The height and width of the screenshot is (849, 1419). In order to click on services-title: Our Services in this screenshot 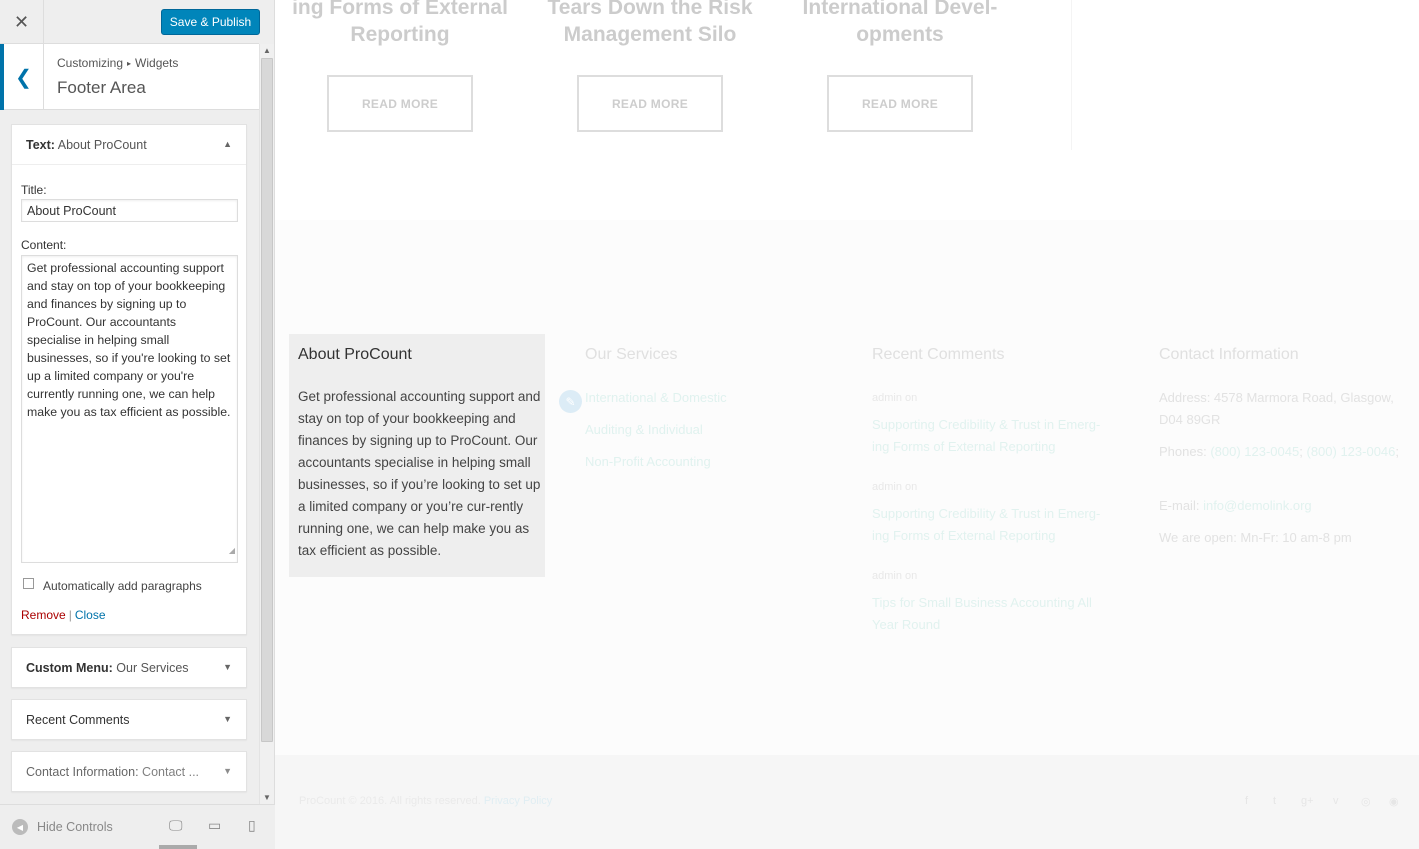, I will do `click(631, 354)`.